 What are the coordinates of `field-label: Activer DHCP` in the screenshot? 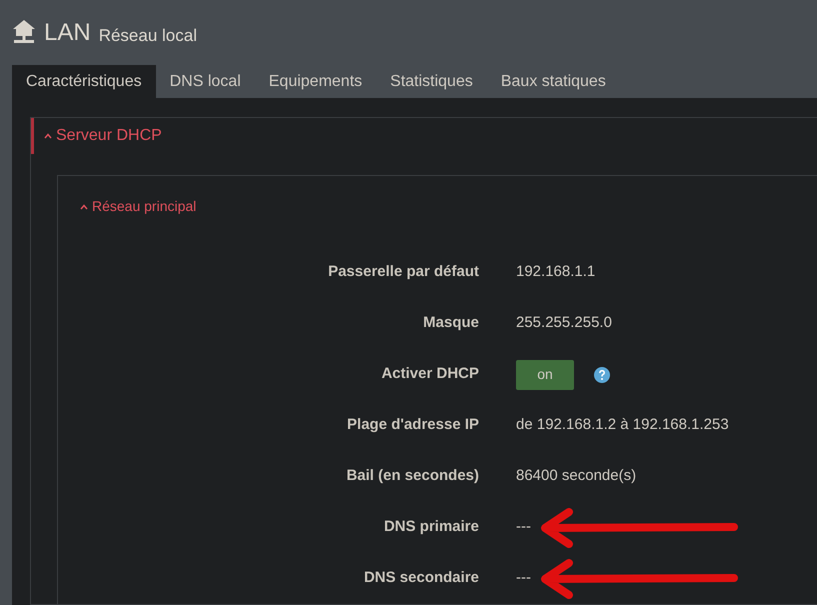 It's located at (429, 374).